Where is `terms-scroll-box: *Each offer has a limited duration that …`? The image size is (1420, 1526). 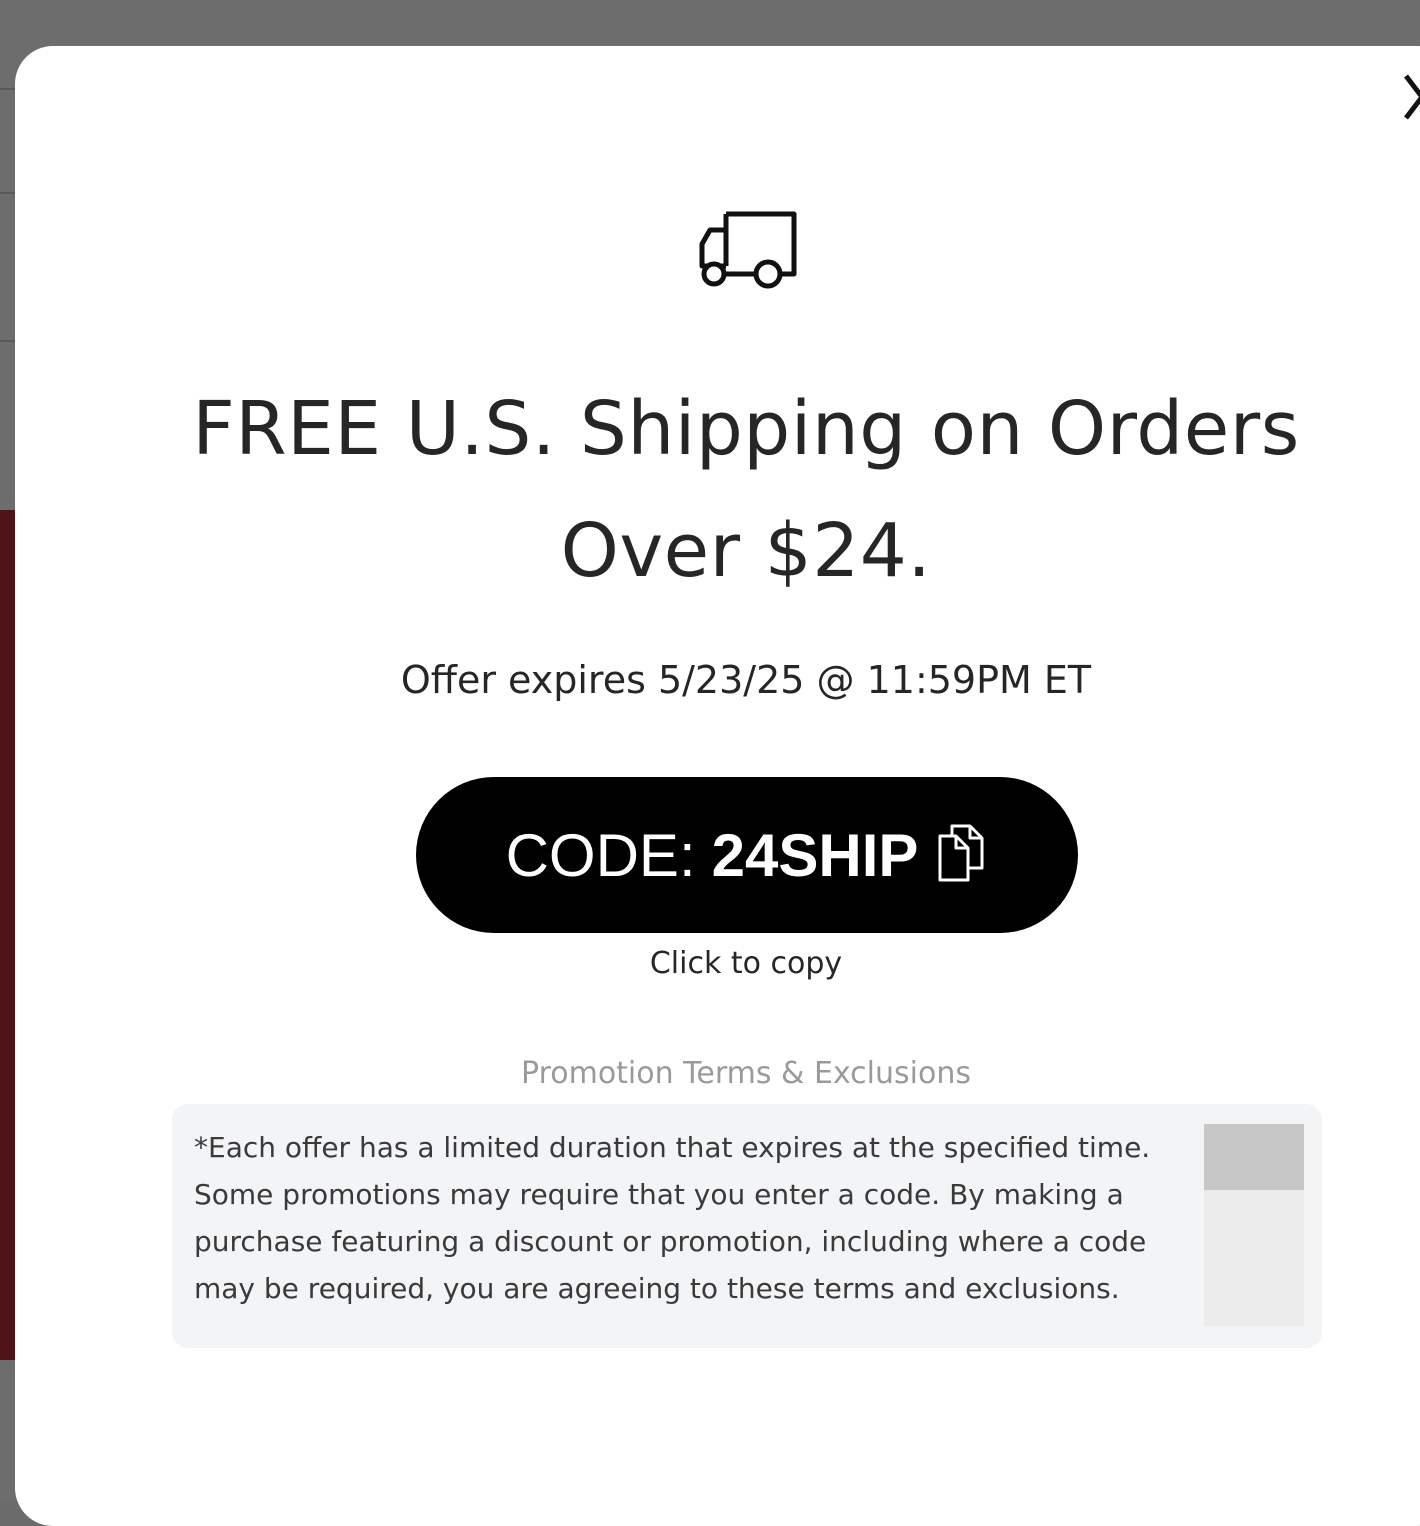 terms-scroll-box: *Each offer has a limited duration that … is located at coordinates (747, 1226).